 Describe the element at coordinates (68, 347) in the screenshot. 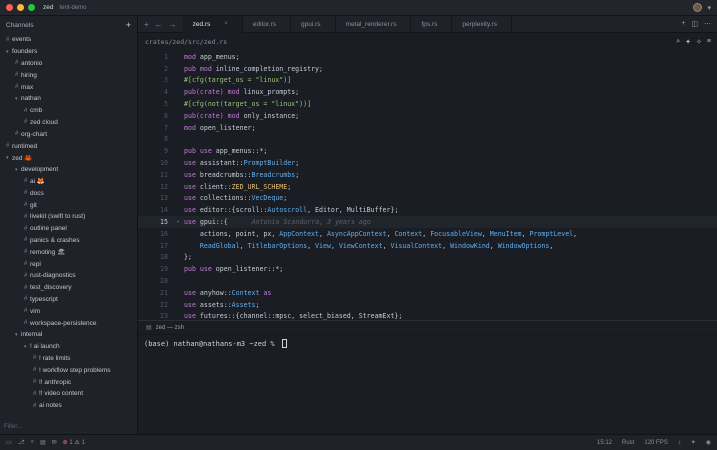

I see `channel-item: ▾! ai launch` at that location.